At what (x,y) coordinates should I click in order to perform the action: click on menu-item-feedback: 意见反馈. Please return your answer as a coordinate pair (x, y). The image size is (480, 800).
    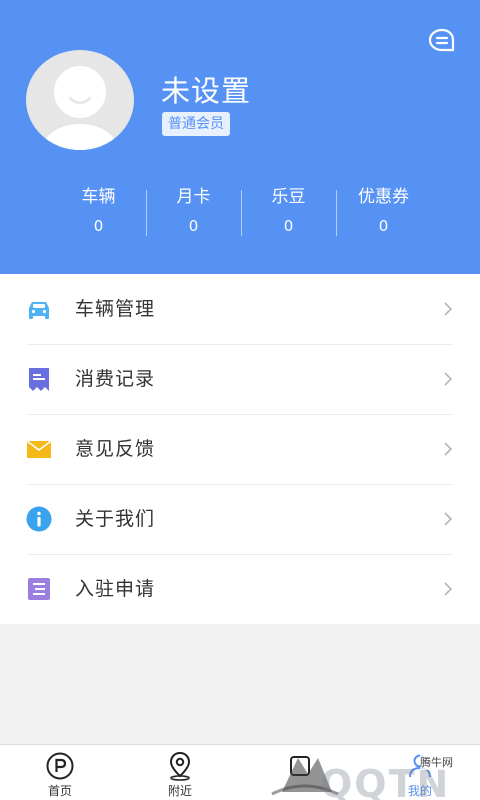
    Looking at the image, I should click on (240, 449).